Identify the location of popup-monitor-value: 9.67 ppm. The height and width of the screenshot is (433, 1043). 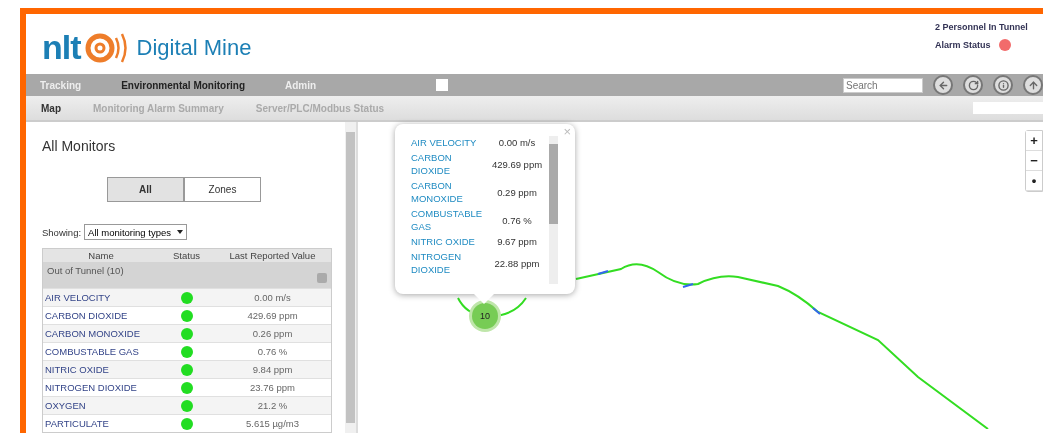
(517, 241).